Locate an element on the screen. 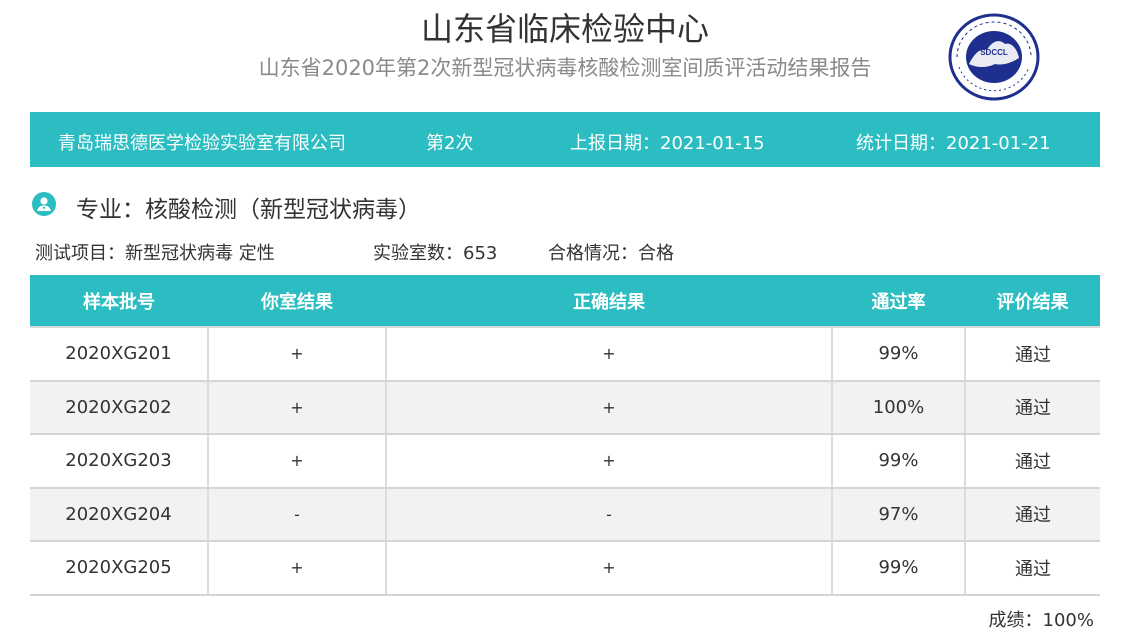  table-row: 2020XG203 + + 99% 通过 is located at coordinates (565, 461).